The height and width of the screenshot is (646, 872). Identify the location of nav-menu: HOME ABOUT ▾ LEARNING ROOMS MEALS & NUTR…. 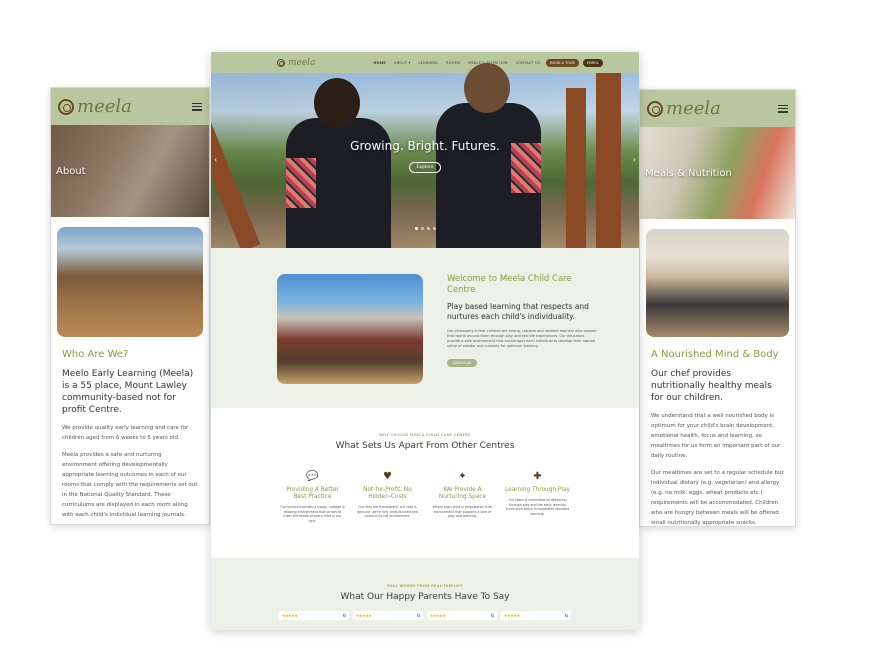
(456, 63).